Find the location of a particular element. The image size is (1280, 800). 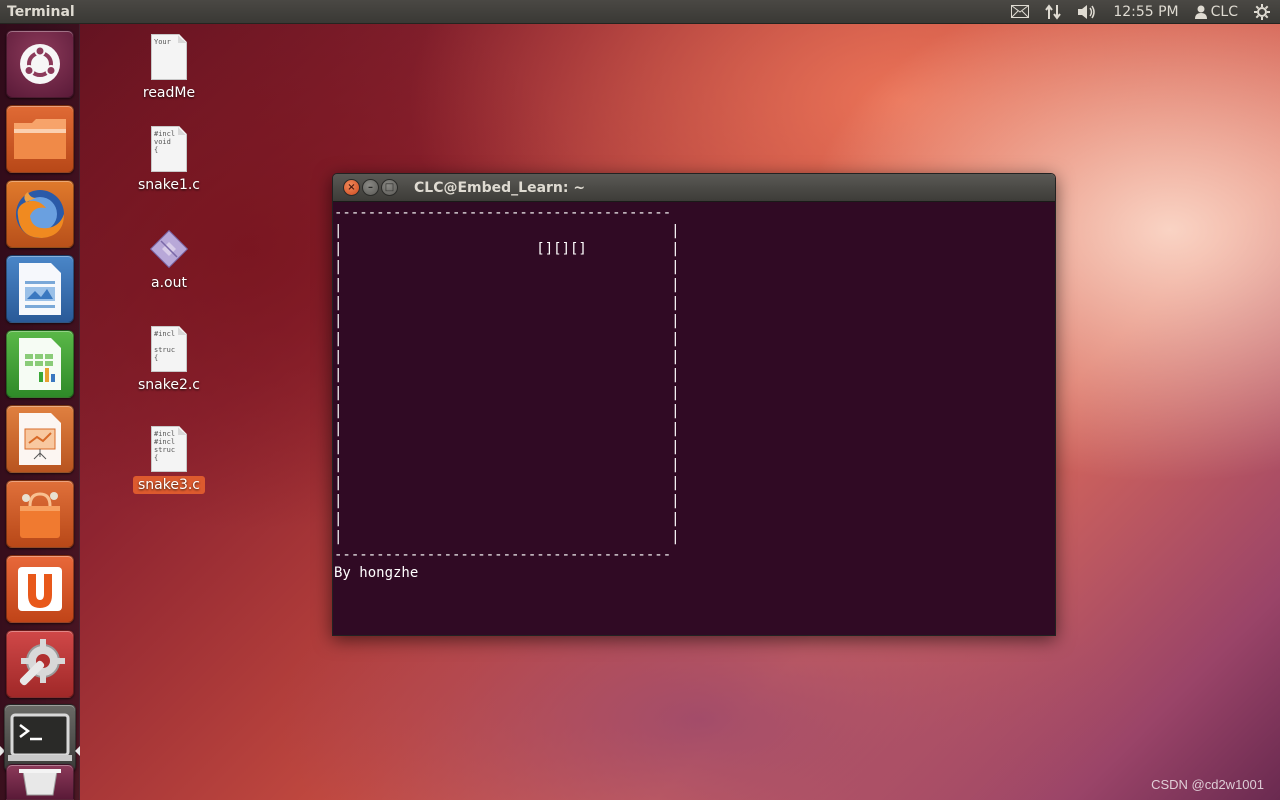

launcher-ubuntu-one is located at coordinates (40, 589).